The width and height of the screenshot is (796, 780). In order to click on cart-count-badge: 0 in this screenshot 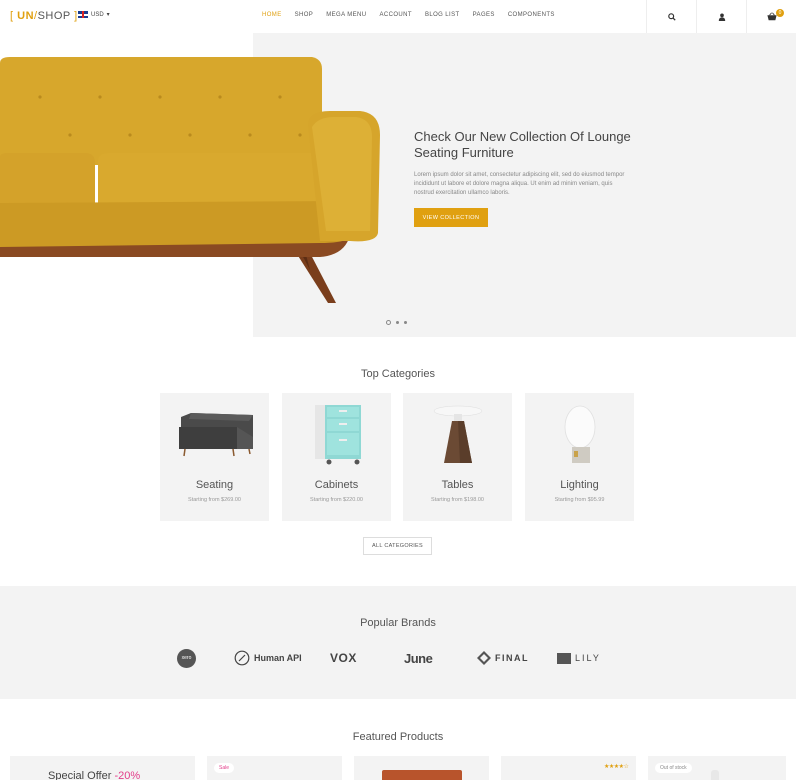, I will do `click(780, 13)`.